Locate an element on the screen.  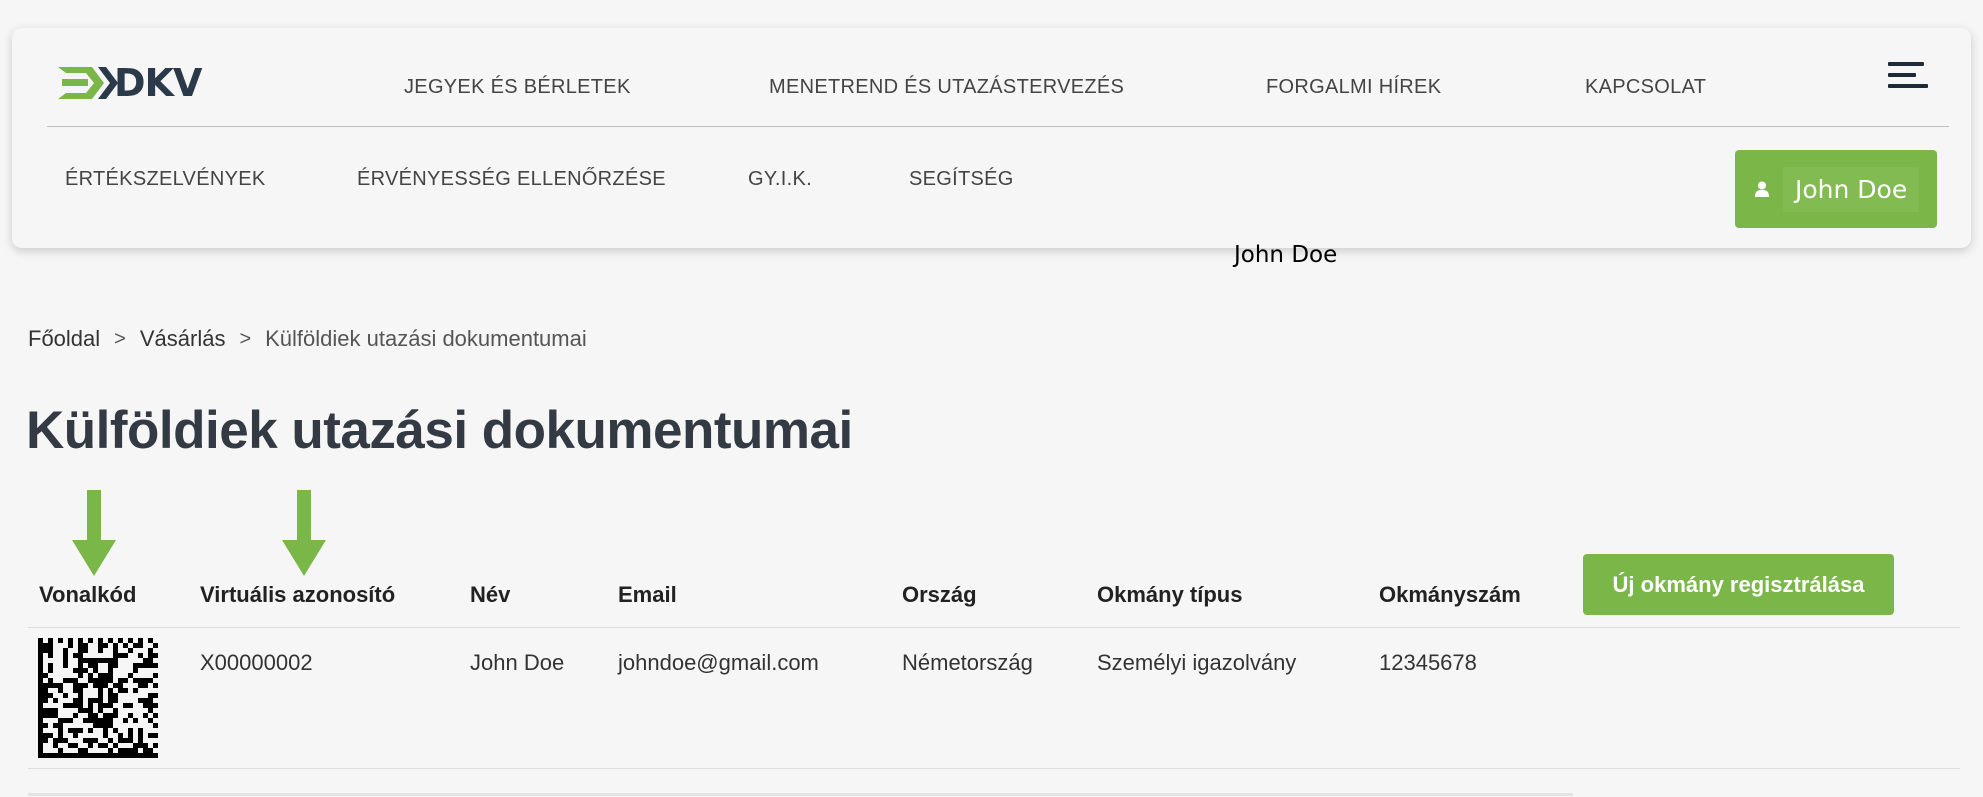
user-account-button: John Doe is located at coordinates (1836, 189).